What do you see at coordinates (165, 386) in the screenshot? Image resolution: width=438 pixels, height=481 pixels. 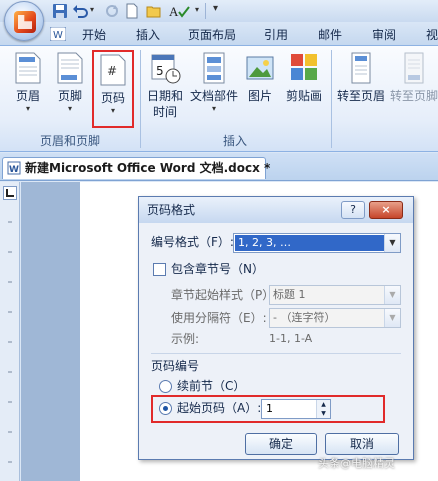 I see `continue-previous-radio` at bounding box center [165, 386].